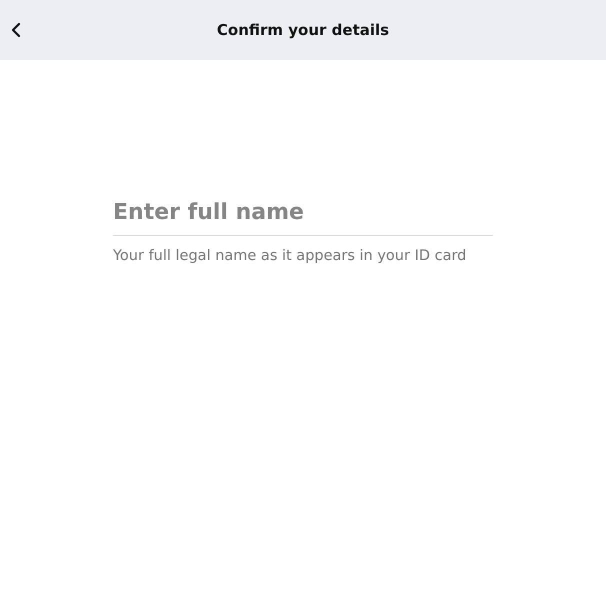 Image resolution: width=606 pixels, height=598 pixels. I want to click on field-hint: Your full legal name as it appears in your ID card, so click(290, 256).